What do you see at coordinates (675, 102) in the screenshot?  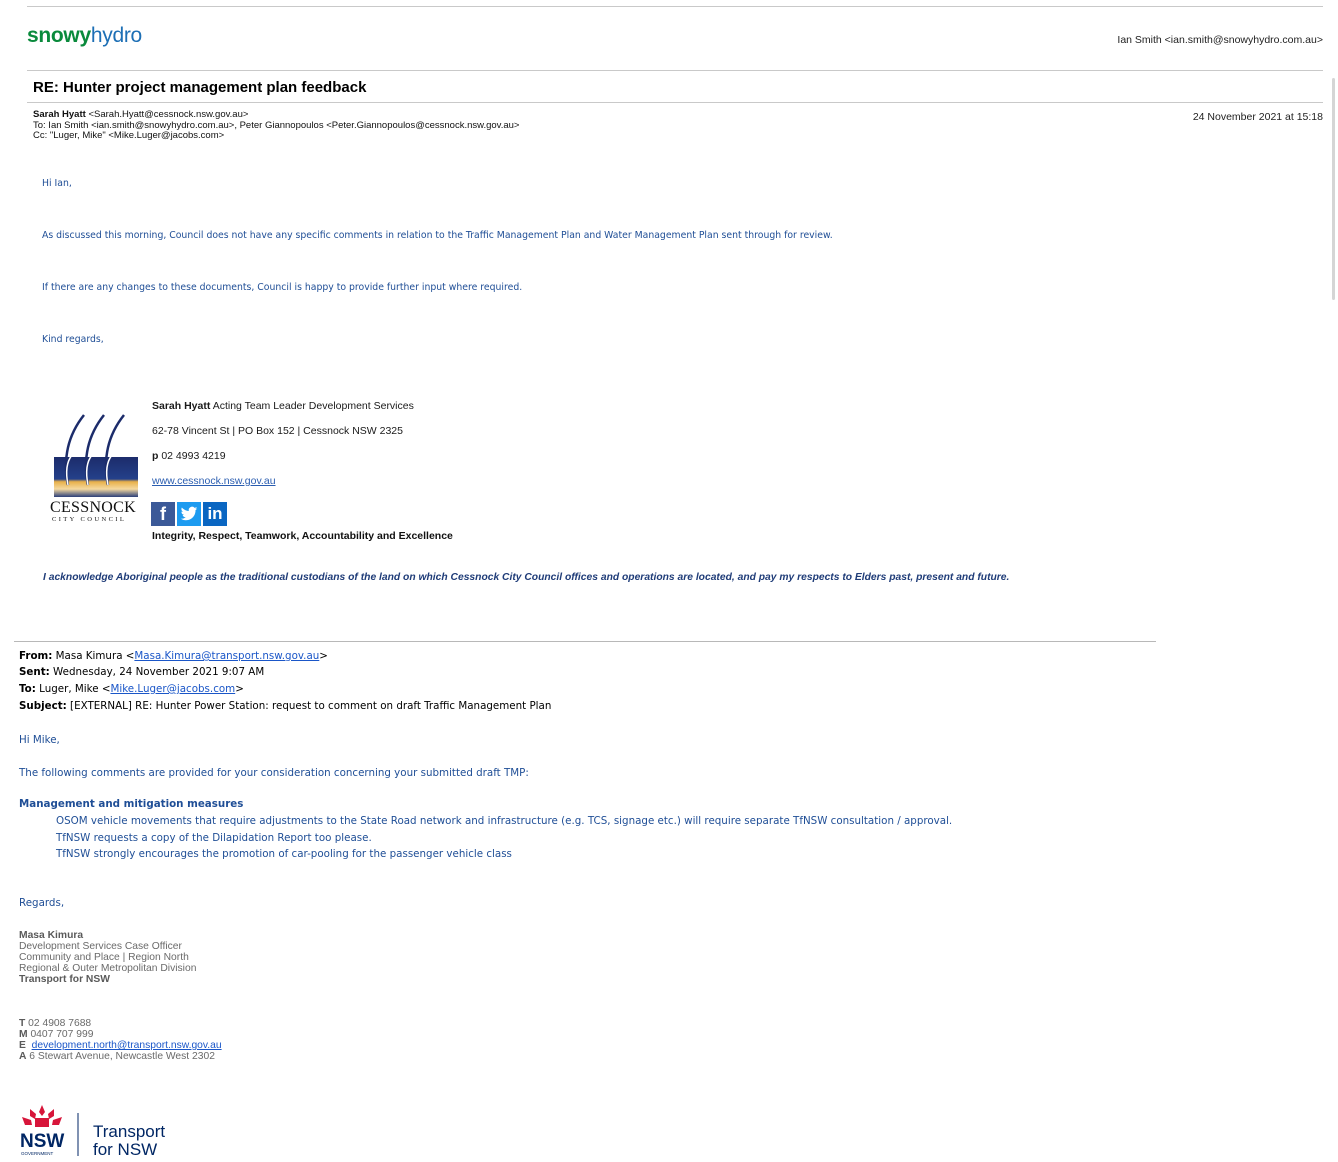 I see `subject-divider` at bounding box center [675, 102].